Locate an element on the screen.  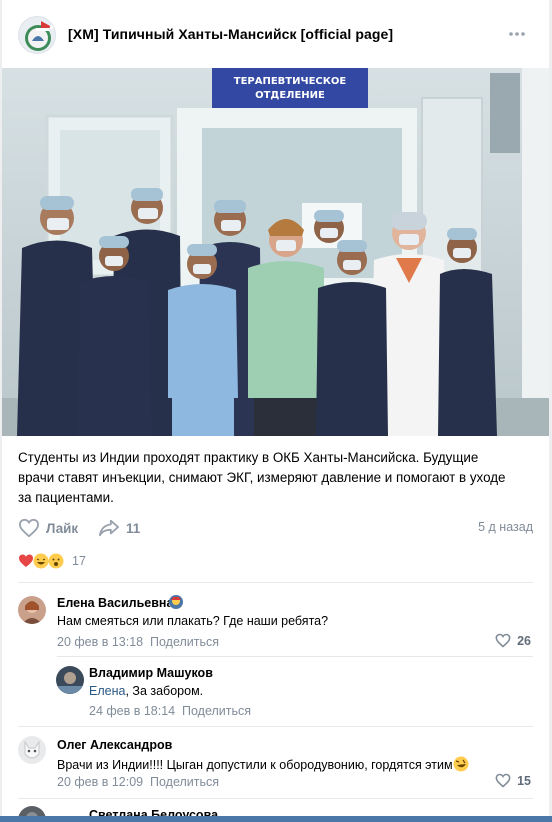
share-button: 11 is located at coordinates (119, 528).